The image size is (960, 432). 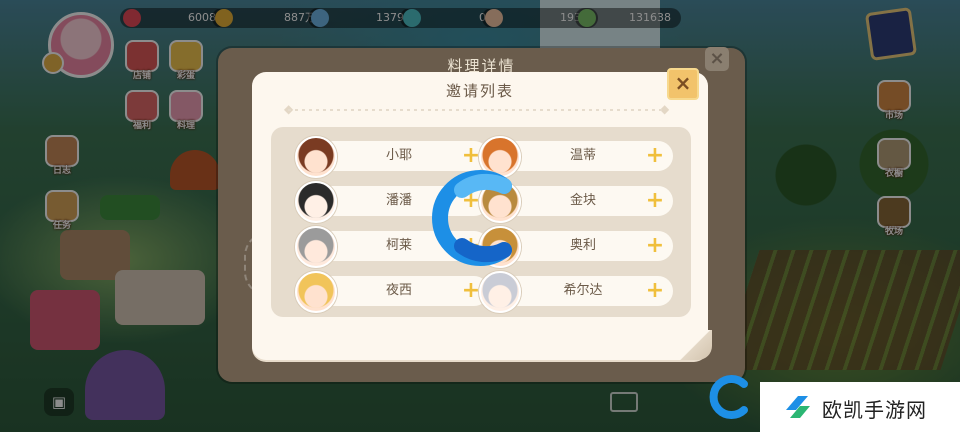 I want to click on friend-name: 夜西, so click(x=398, y=290).